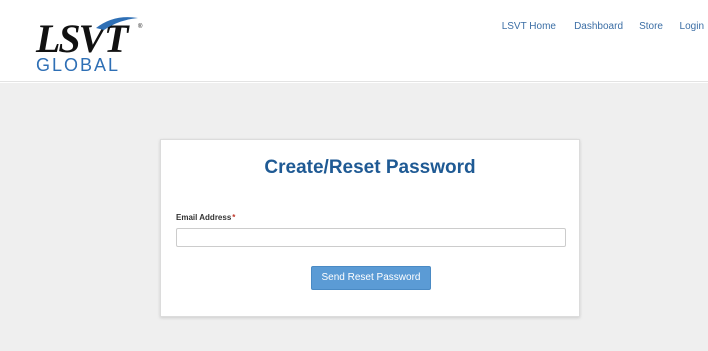 This screenshot has height=351, width=708. I want to click on nav-link-login: Login, so click(692, 27).